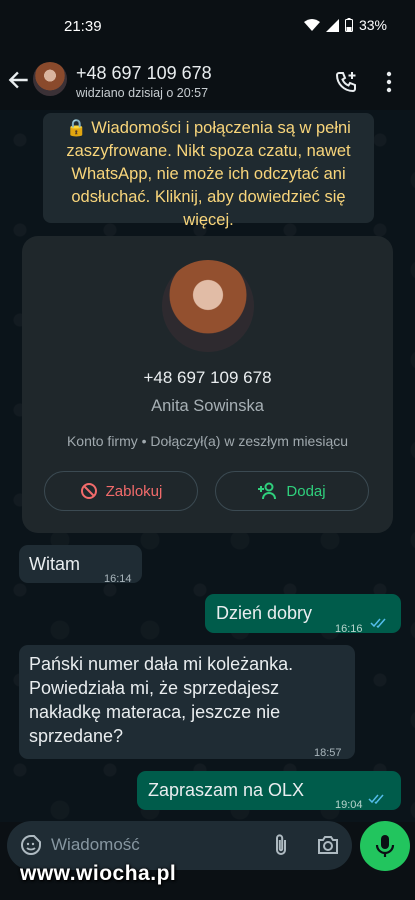 The image size is (415, 900). I want to click on contact-phone: +48 697 109 678, so click(207, 377).